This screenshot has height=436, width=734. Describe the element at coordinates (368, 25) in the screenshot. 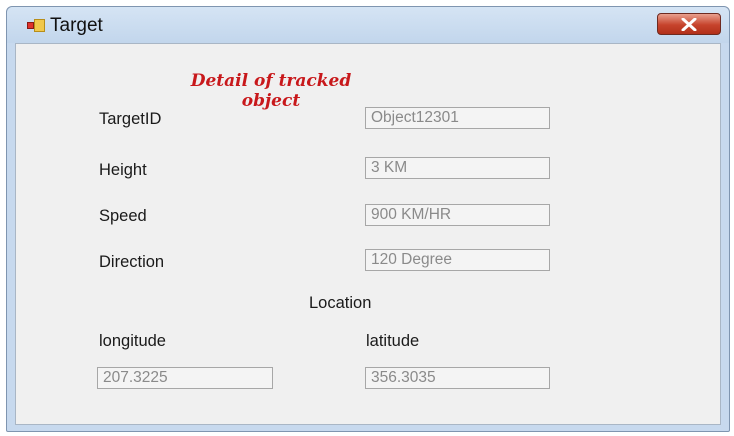

I see `title-bar: Target` at that location.